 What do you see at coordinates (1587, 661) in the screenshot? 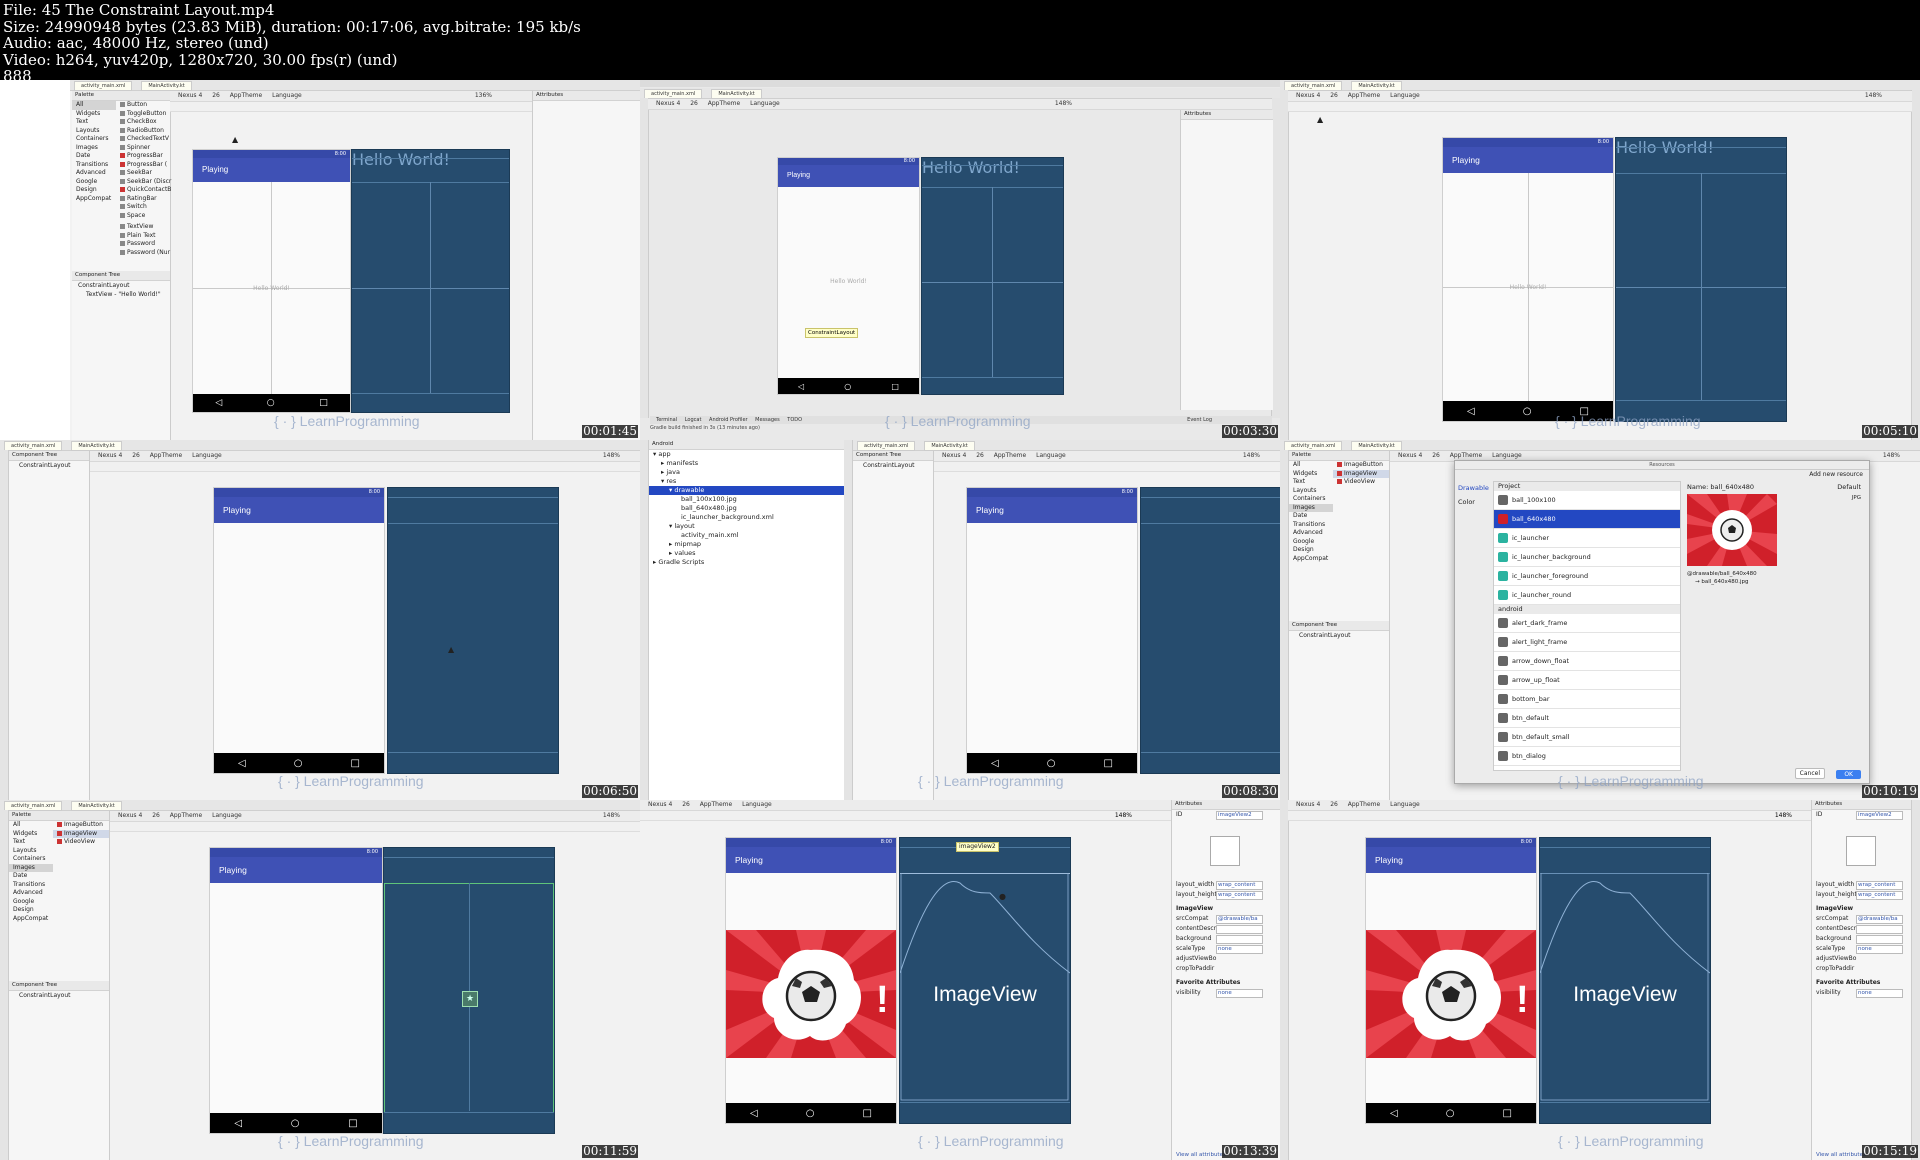
I see `resource-item: arrow_down_float` at bounding box center [1587, 661].